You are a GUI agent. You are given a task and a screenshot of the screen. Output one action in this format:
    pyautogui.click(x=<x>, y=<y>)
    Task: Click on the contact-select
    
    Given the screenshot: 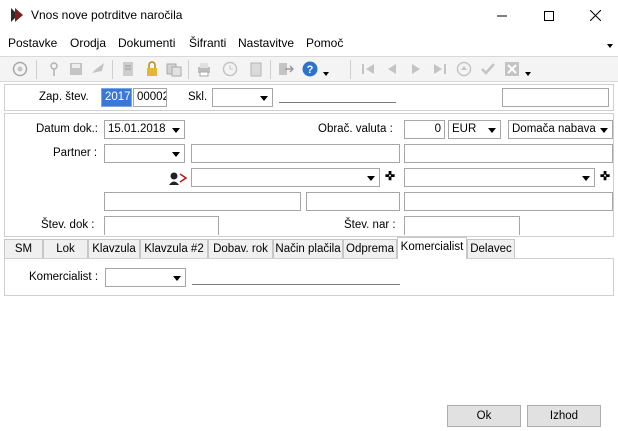 What is the action you would take?
    pyautogui.click(x=285, y=177)
    